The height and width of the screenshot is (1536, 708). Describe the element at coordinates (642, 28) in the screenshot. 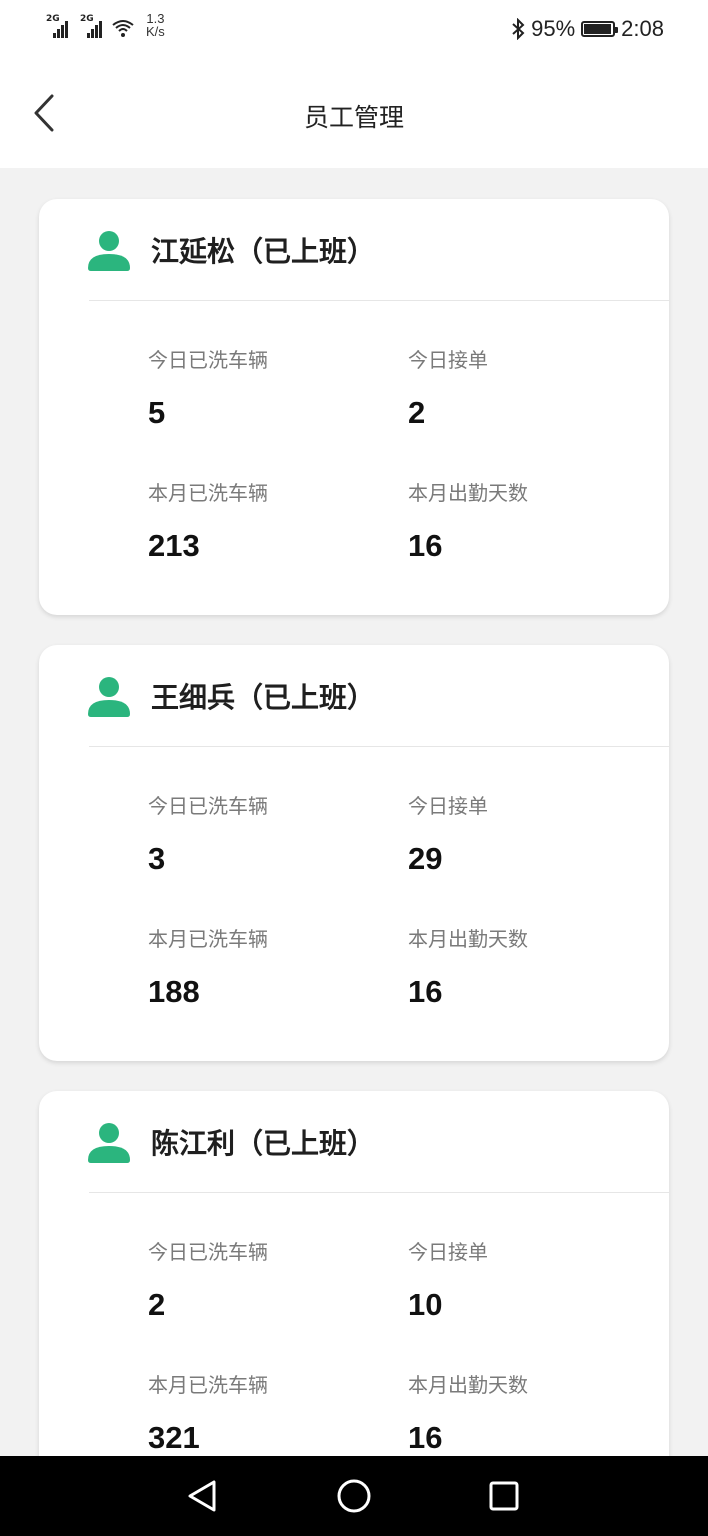

I see `clock: 2:08` at that location.